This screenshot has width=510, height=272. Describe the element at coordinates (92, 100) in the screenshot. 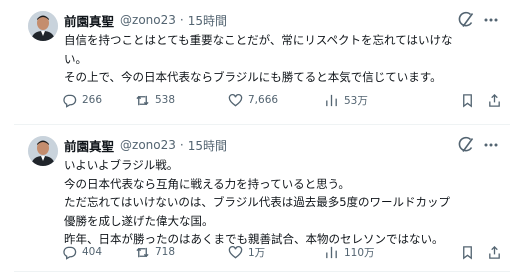

I see `reply-count: 266` at that location.